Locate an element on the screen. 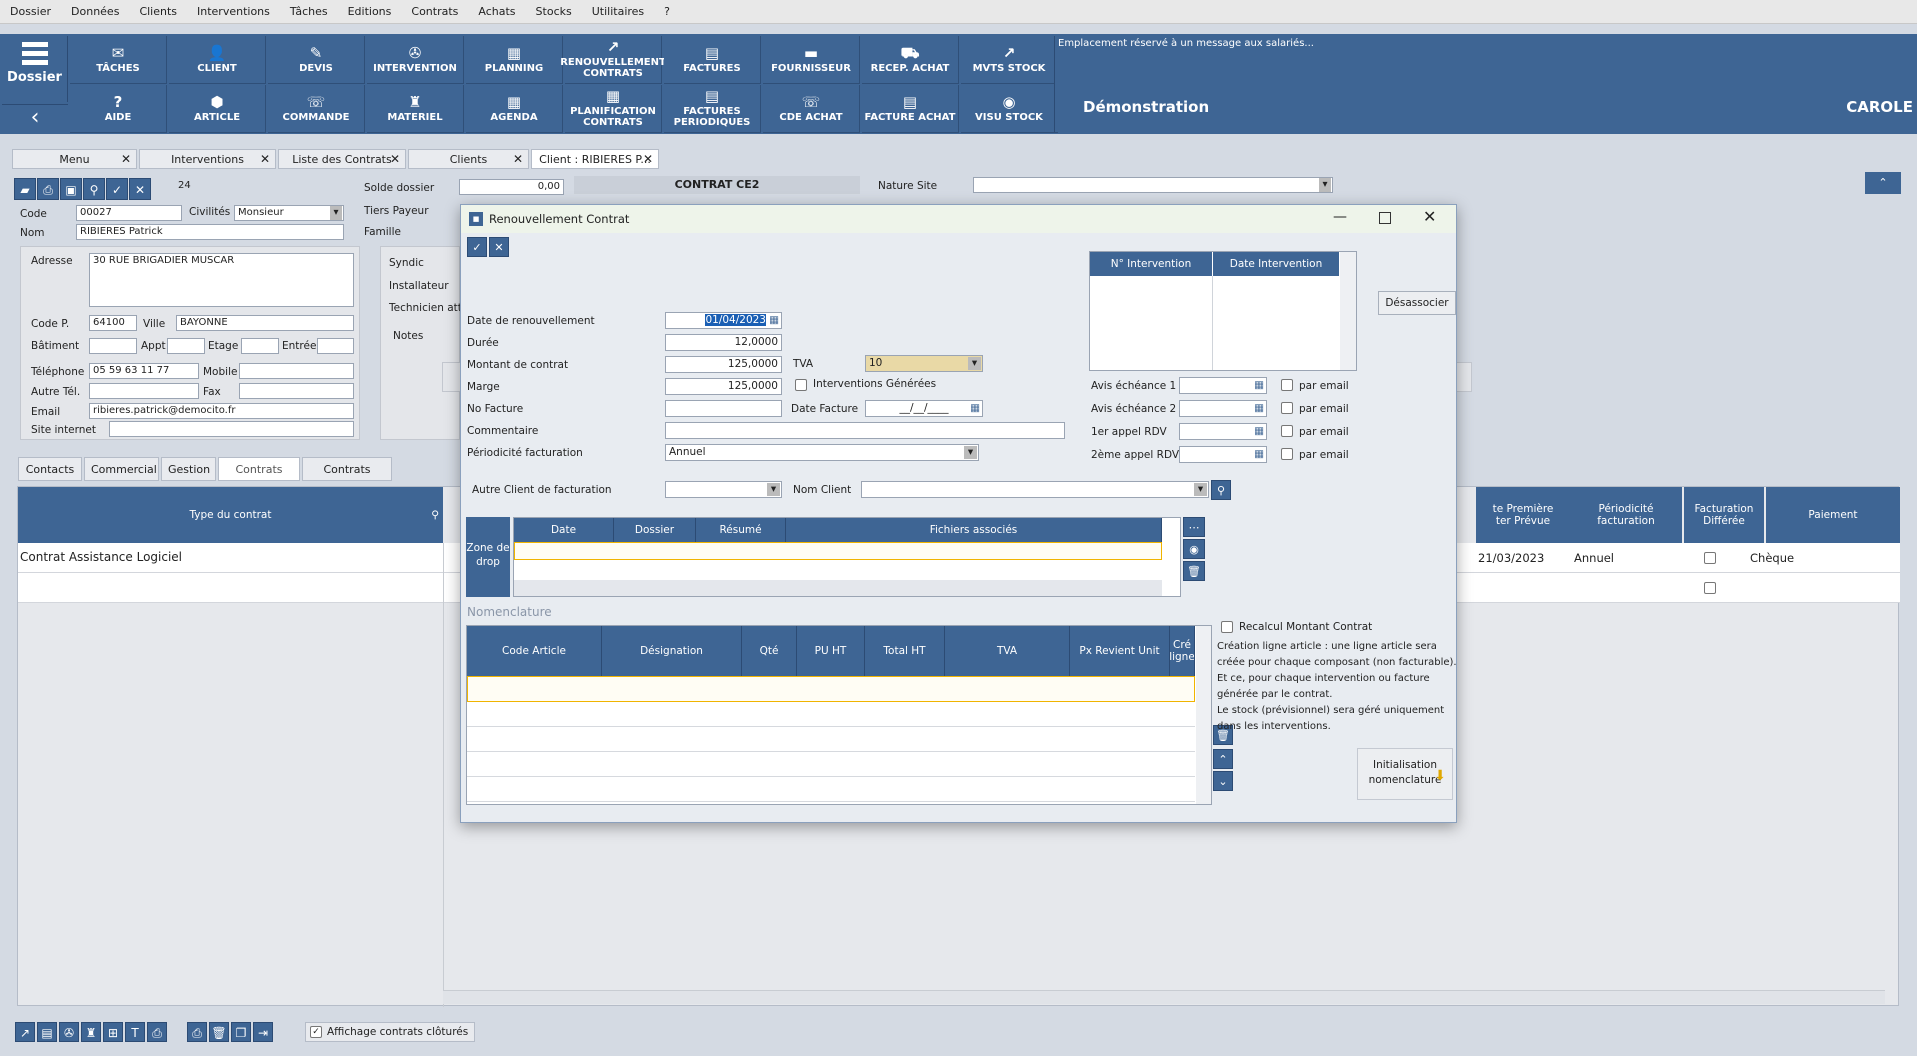  montant-field: 125,0000 is located at coordinates (723, 364).